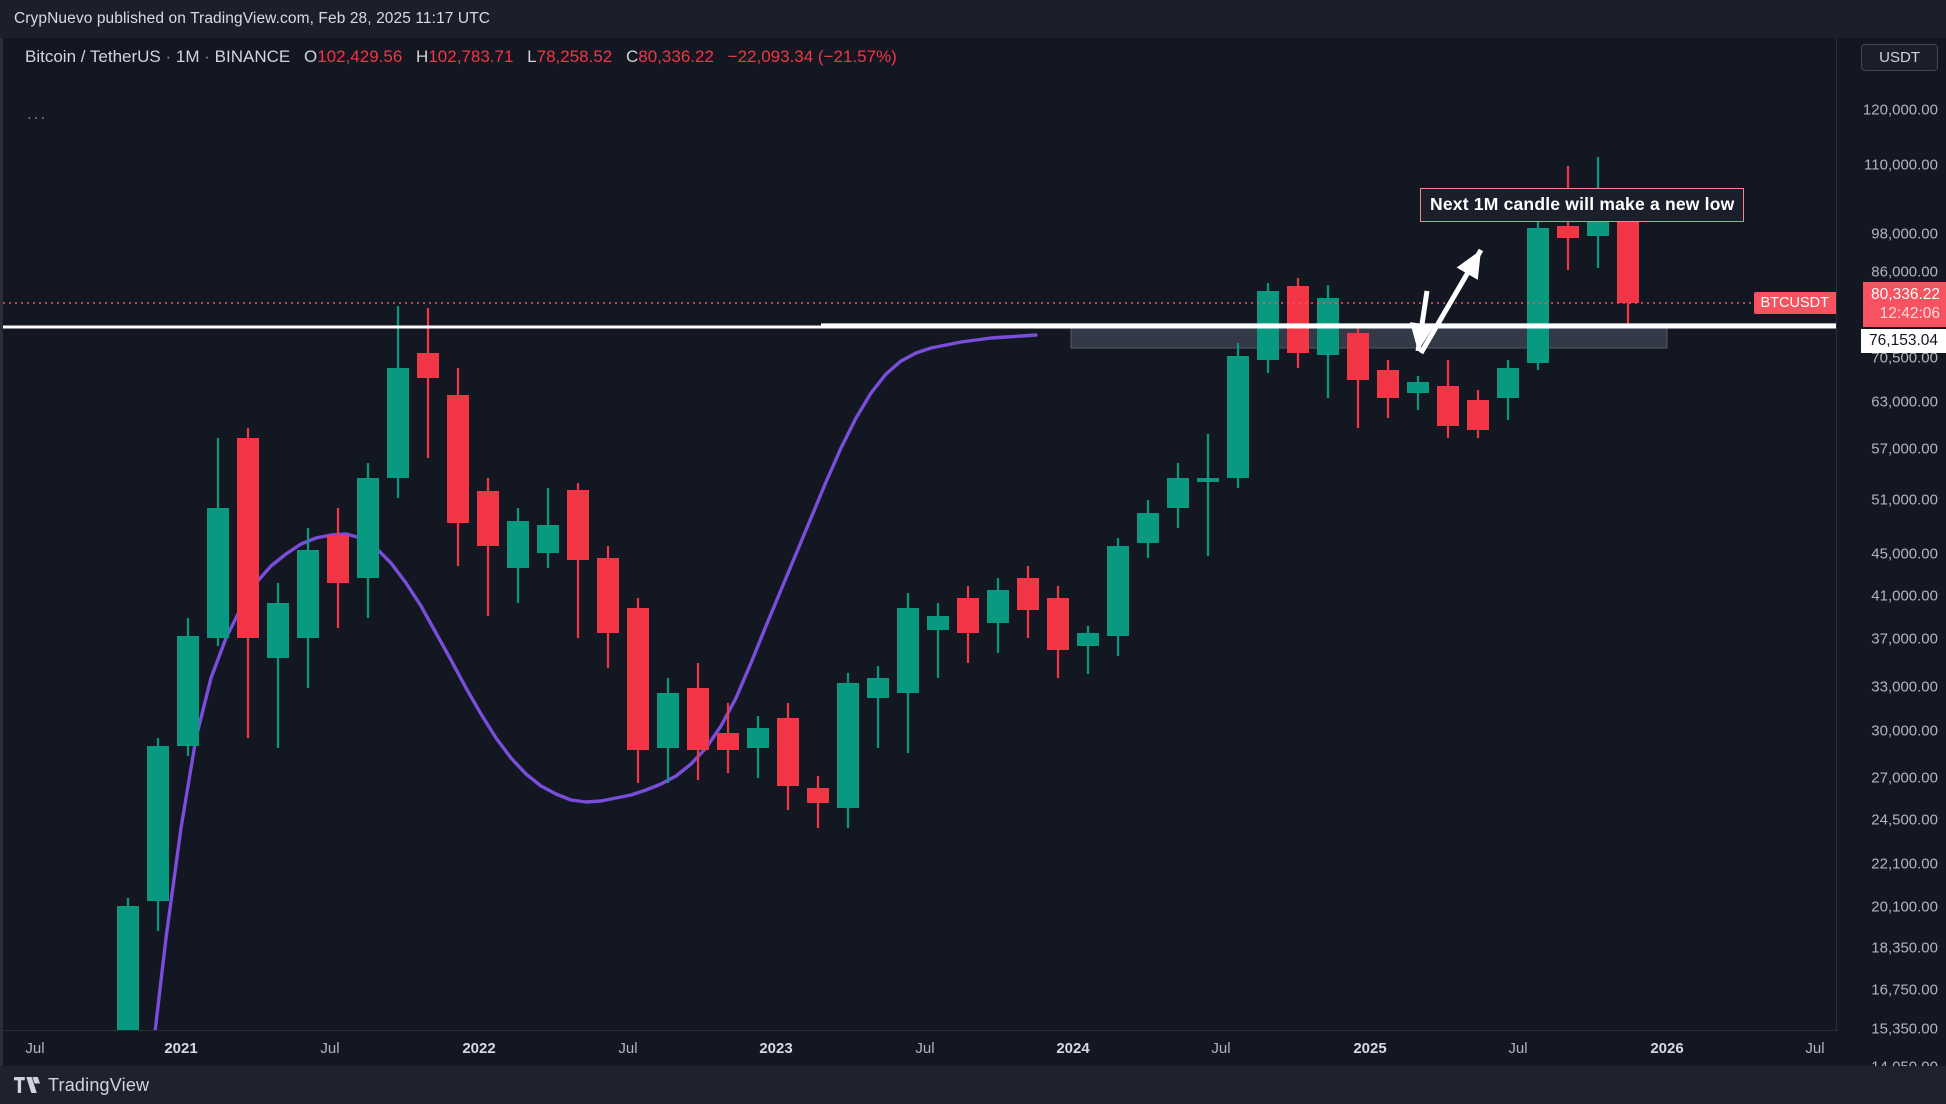 Image resolution: width=1946 pixels, height=1104 pixels. Describe the element at coordinates (1904, 907) in the screenshot. I see `price-tick-16: 20,100.00` at that location.